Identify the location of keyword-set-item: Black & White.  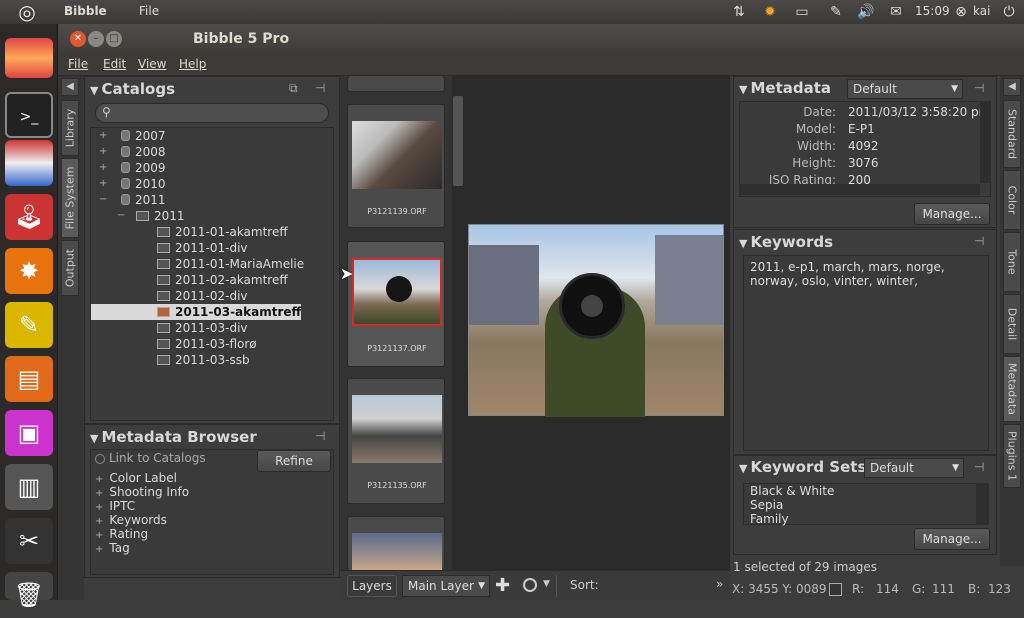
(792, 491).